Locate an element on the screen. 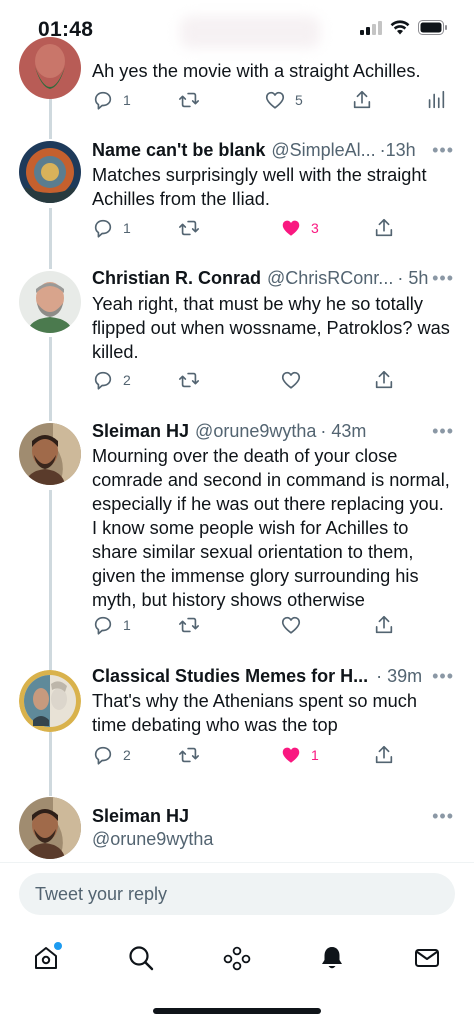 This screenshot has width=474, height=1025. notifications-icon is located at coordinates (332, 958).